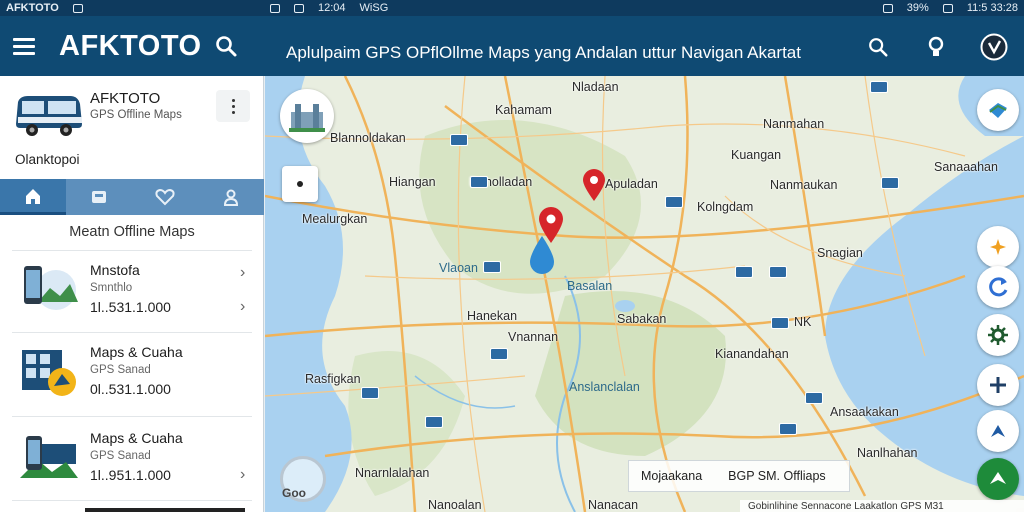 The image size is (1024, 512). I want to click on map-place-label: Hanekan, so click(492, 316).